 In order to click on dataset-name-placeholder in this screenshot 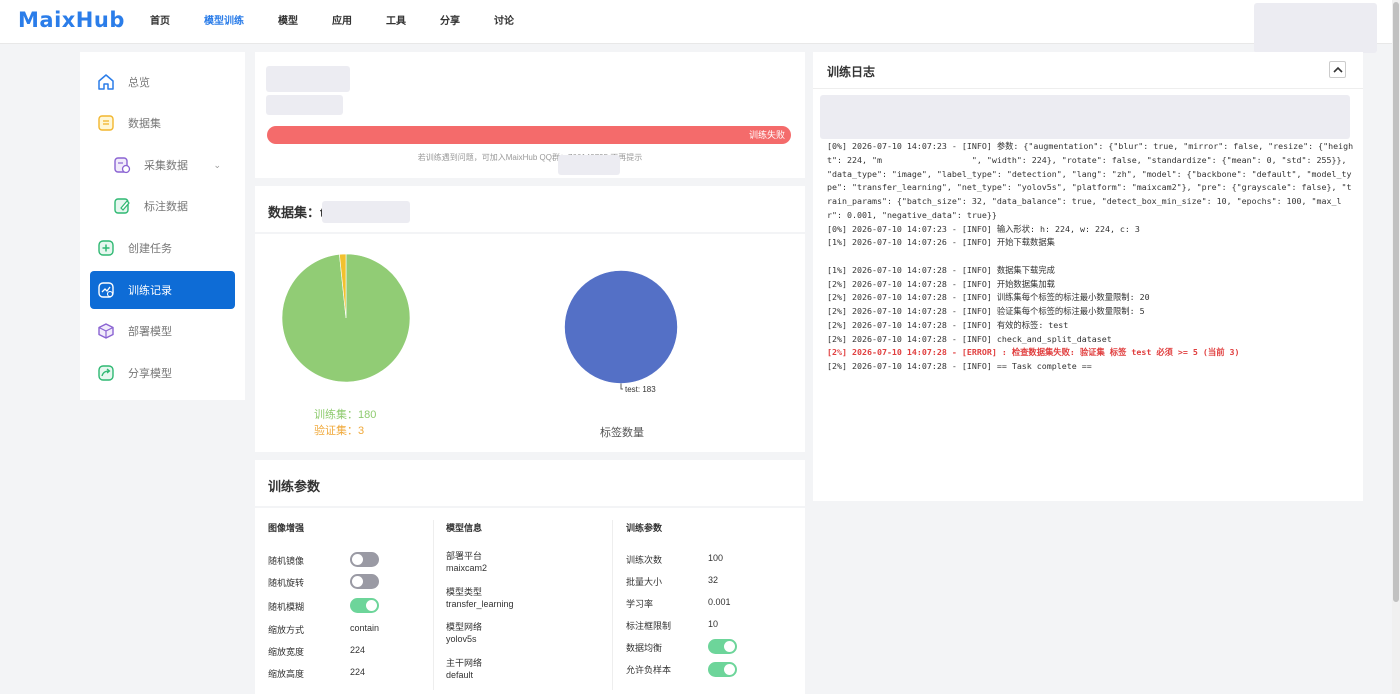, I will do `click(366, 212)`.